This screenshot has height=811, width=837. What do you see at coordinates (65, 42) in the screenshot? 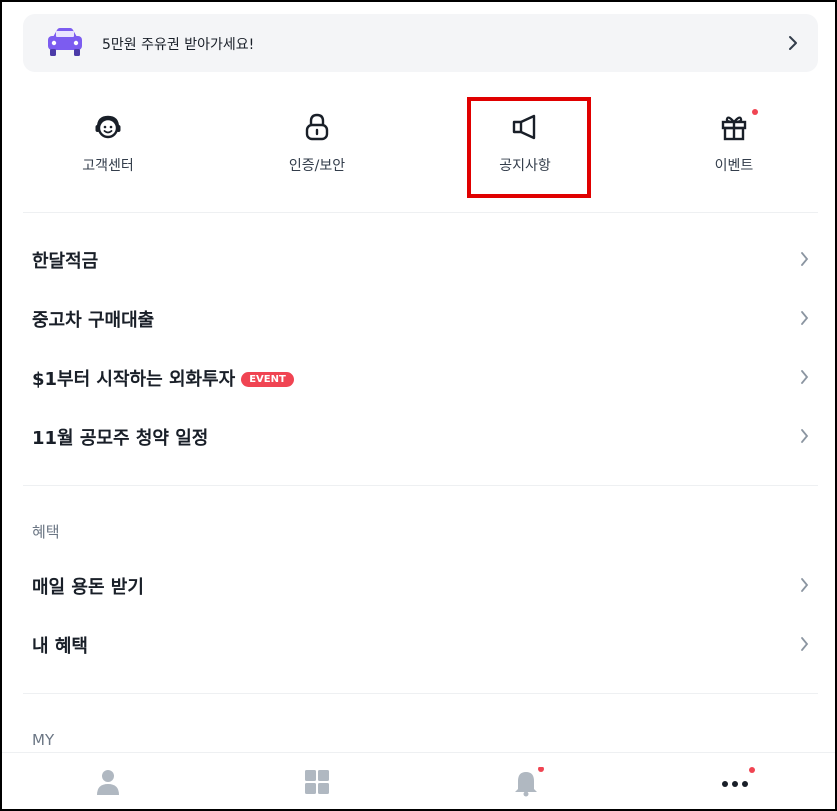
I see `car-icon` at bounding box center [65, 42].